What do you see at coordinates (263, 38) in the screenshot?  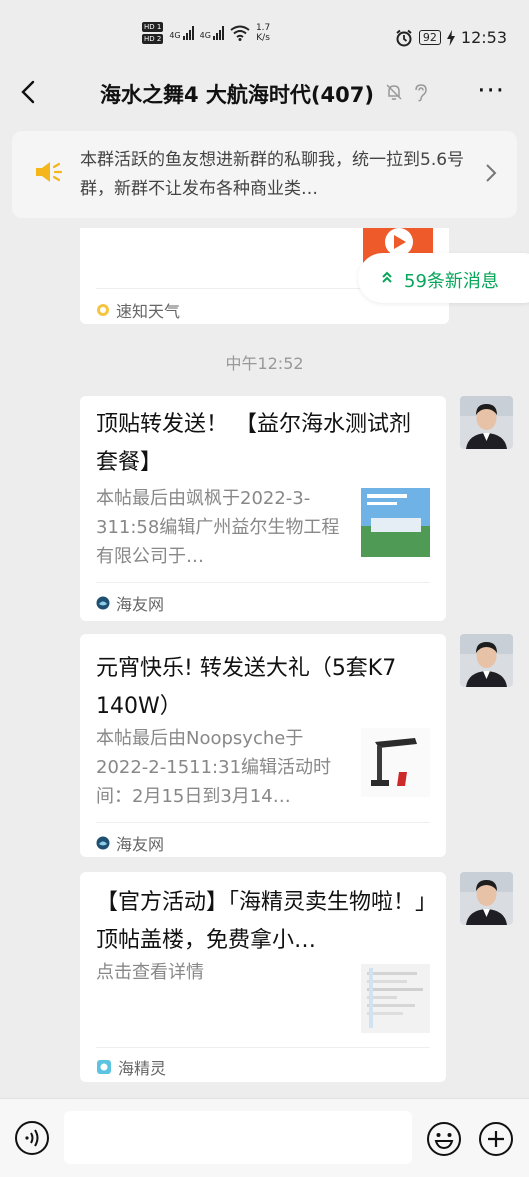 I see `speed-unit: K/s` at bounding box center [263, 38].